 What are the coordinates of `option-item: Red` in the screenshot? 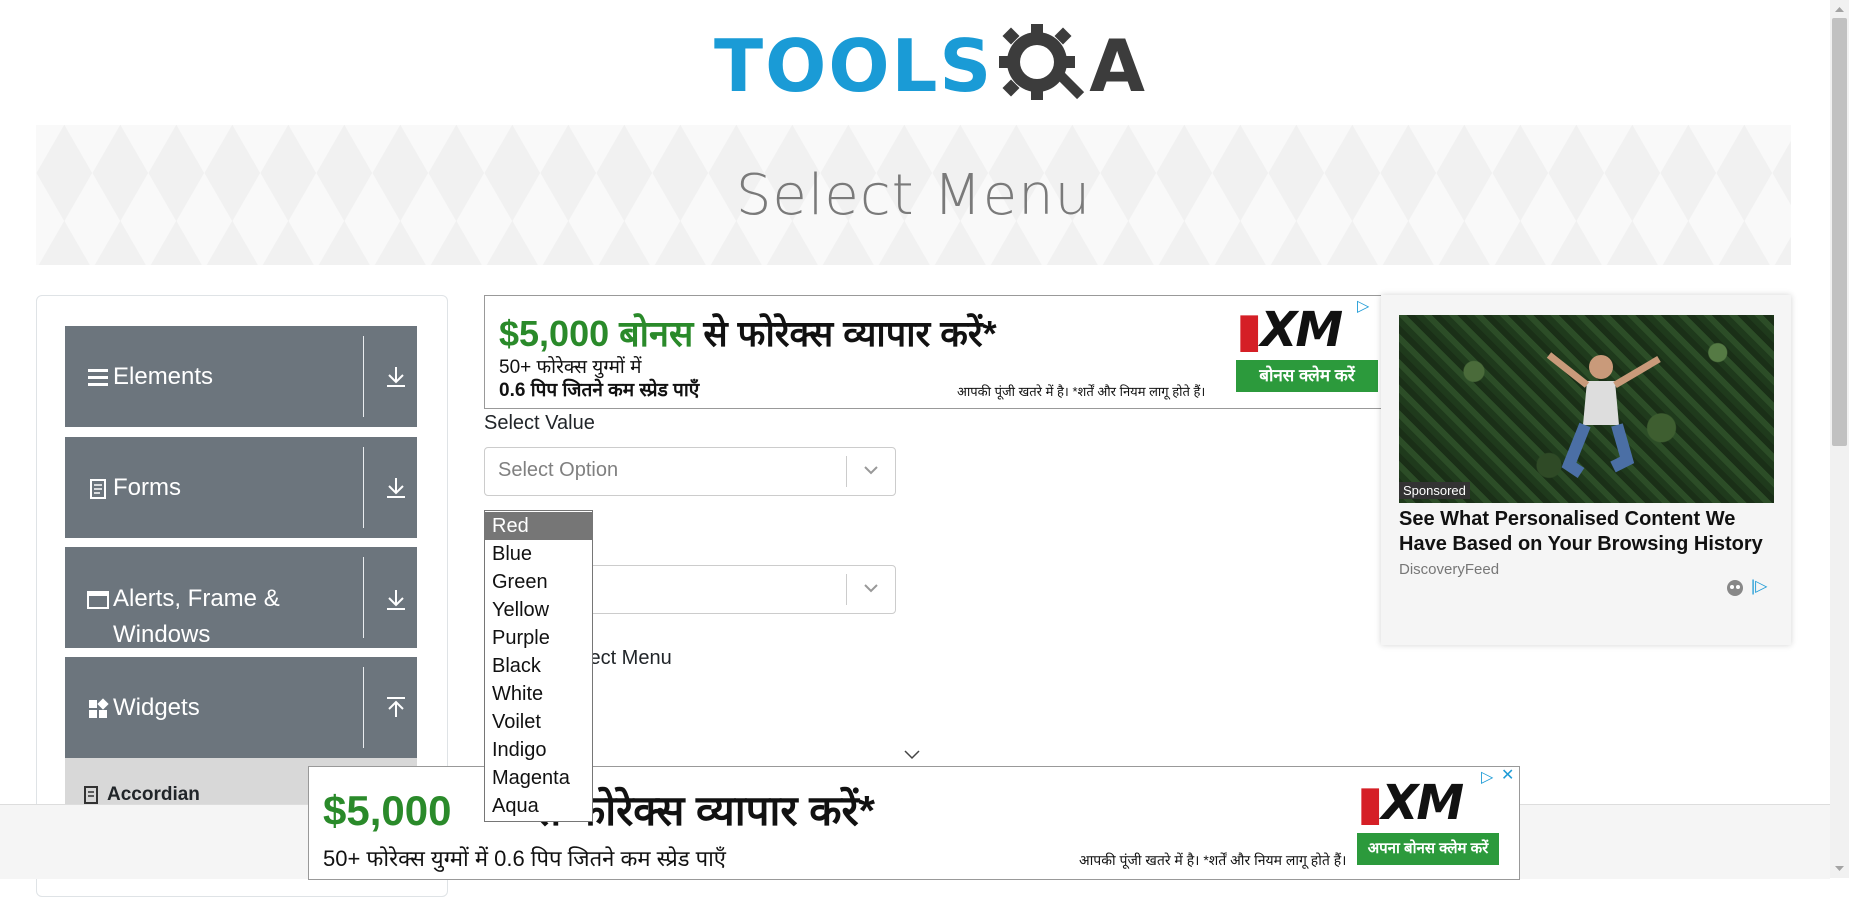 It's located at (538, 526).